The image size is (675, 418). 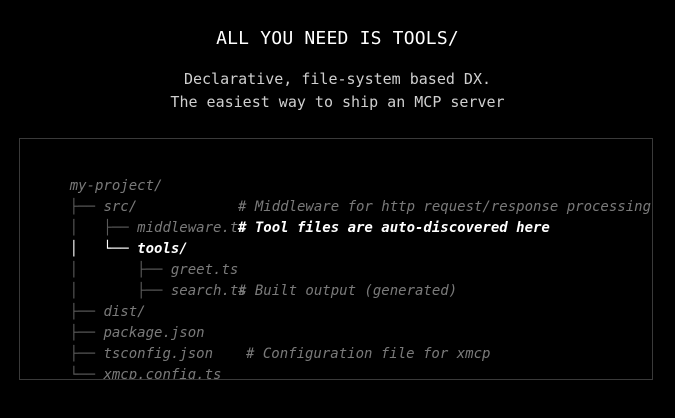 What do you see at coordinates (162, 373) in the screenshot?
I see `tree-item-name: xmcp.config.ts` at bounding box center [162, 373].